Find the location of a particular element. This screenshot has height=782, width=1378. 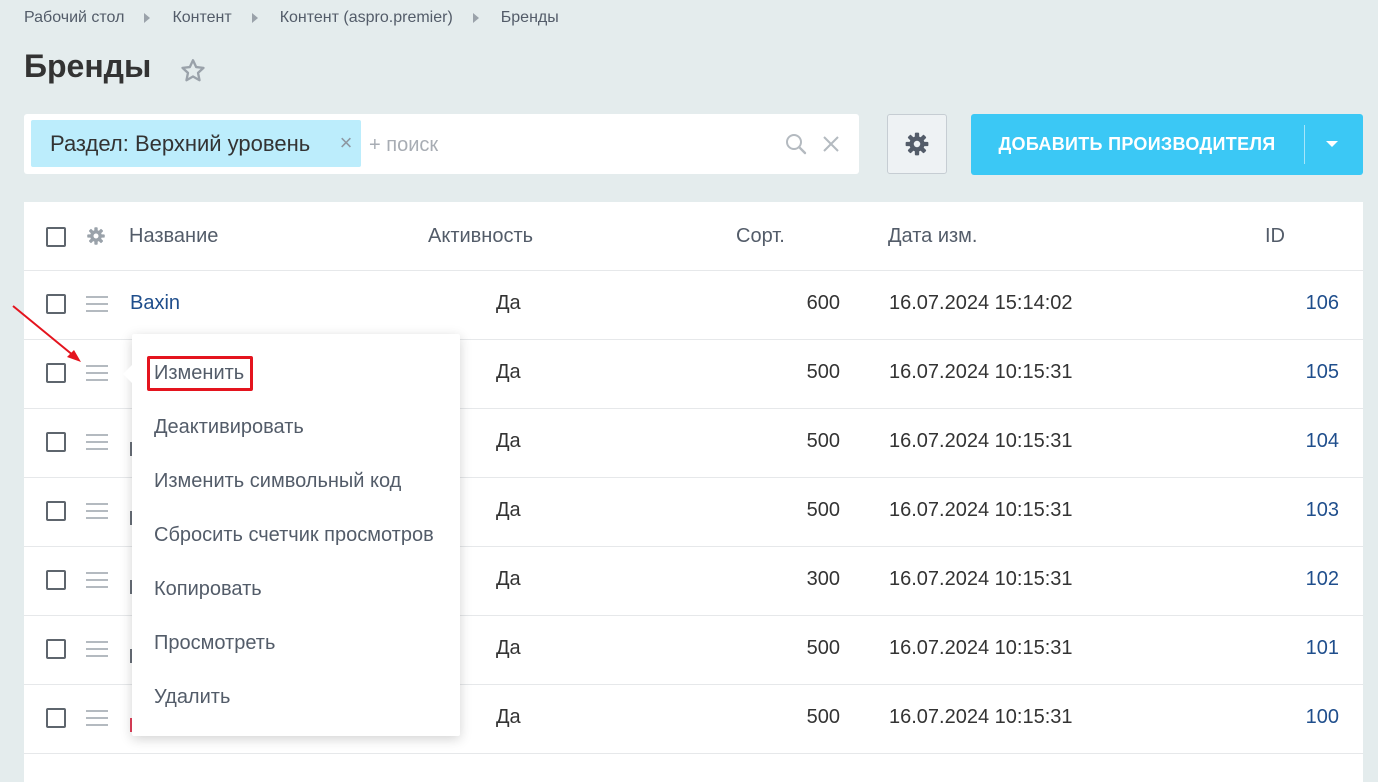

row-id-link: 105 is located at coordinates (1322, 372).